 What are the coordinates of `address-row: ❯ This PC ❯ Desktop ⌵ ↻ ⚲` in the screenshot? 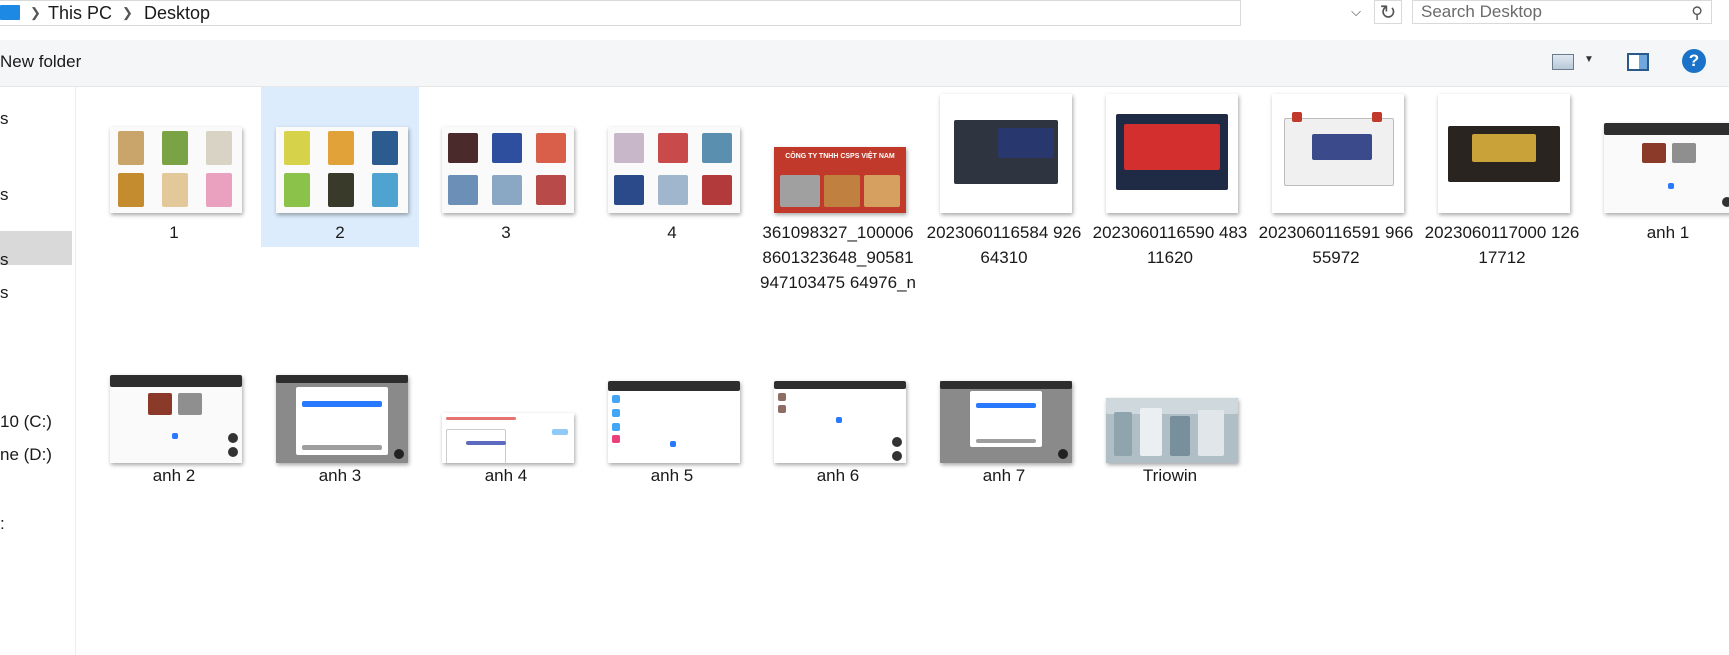 It's located at (864, 13).